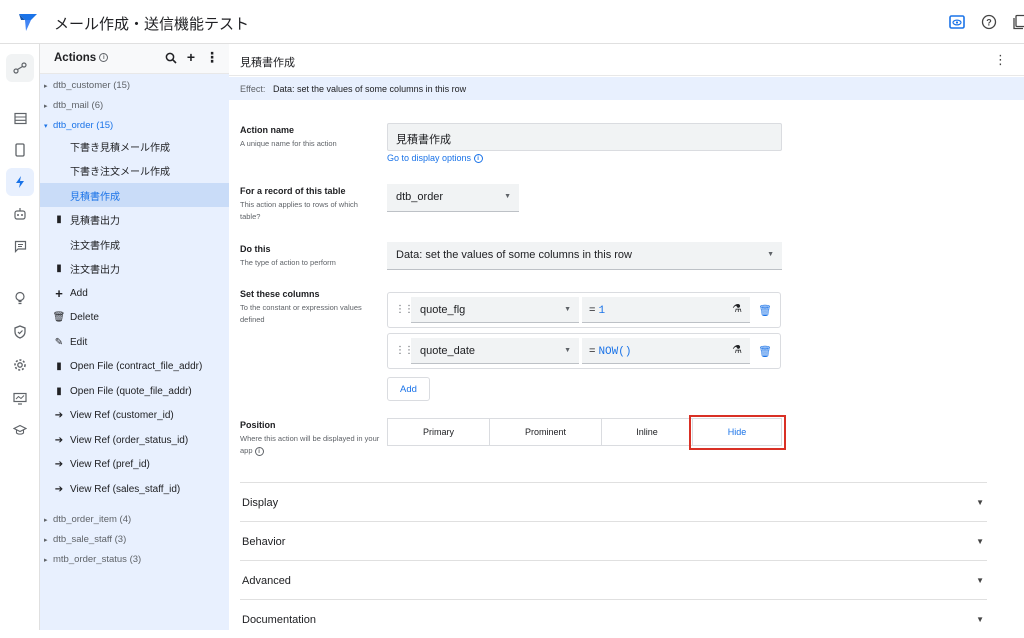  What do you see at coordinates (20, 118) in the screenshot?
I see `table-icon` at bounding box center [20, 118].